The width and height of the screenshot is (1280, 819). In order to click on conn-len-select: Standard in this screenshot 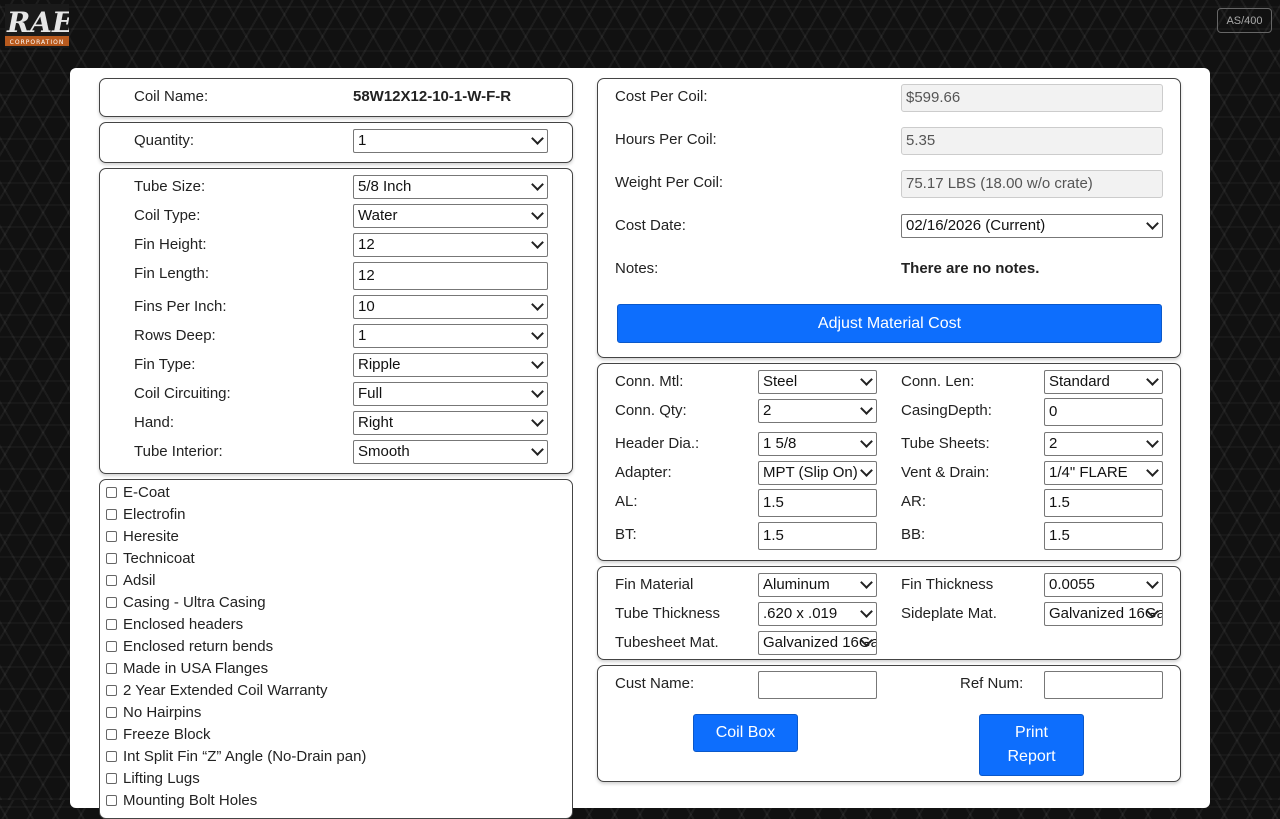, I will do `click(1103, 382)`.